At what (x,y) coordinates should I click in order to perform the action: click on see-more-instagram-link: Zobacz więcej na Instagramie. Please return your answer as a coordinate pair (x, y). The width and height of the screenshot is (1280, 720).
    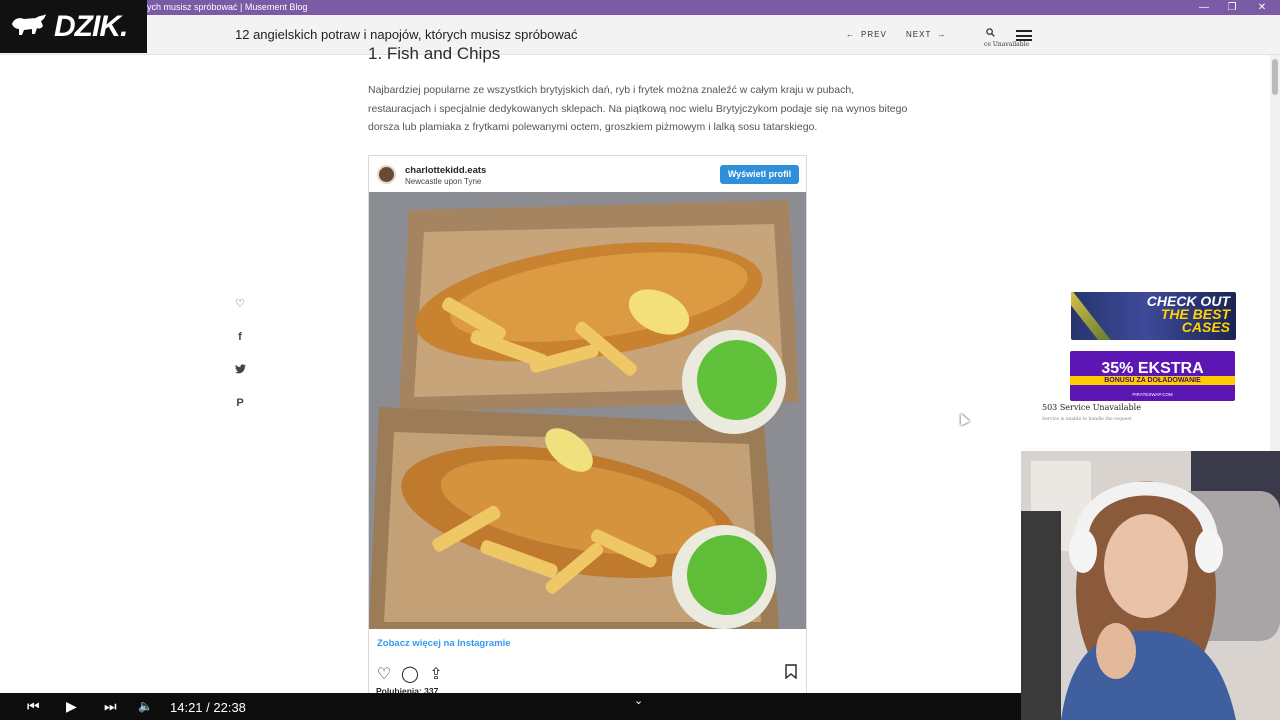
    Looking at the image, I should click on (444, 643).